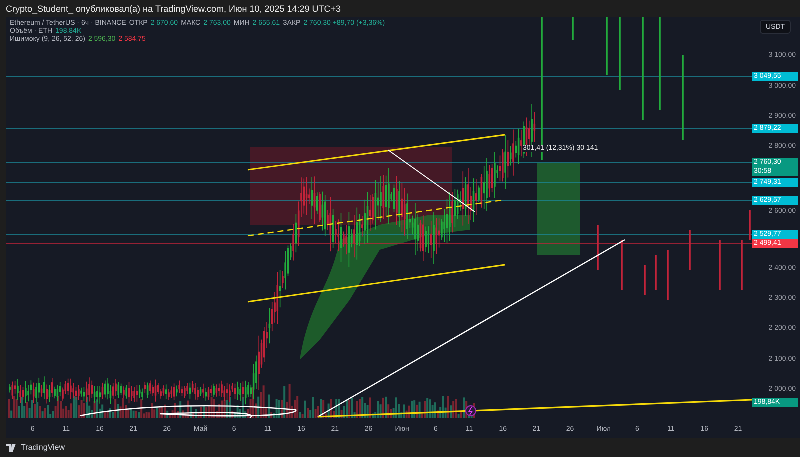 This screenshot has height=457, width=800. Describe the element at coordinates (43, 447) in the screenshot. I see `logo-text: TradingView` at that location.